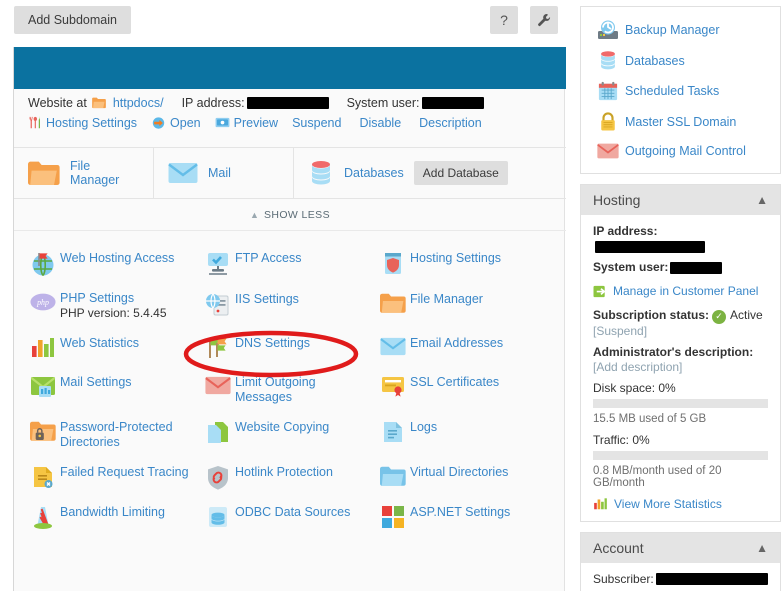 The height and width of the screenshot is (591, 783). I want to click on tool-email-addresses: Email Addresses, so click(463, 347).